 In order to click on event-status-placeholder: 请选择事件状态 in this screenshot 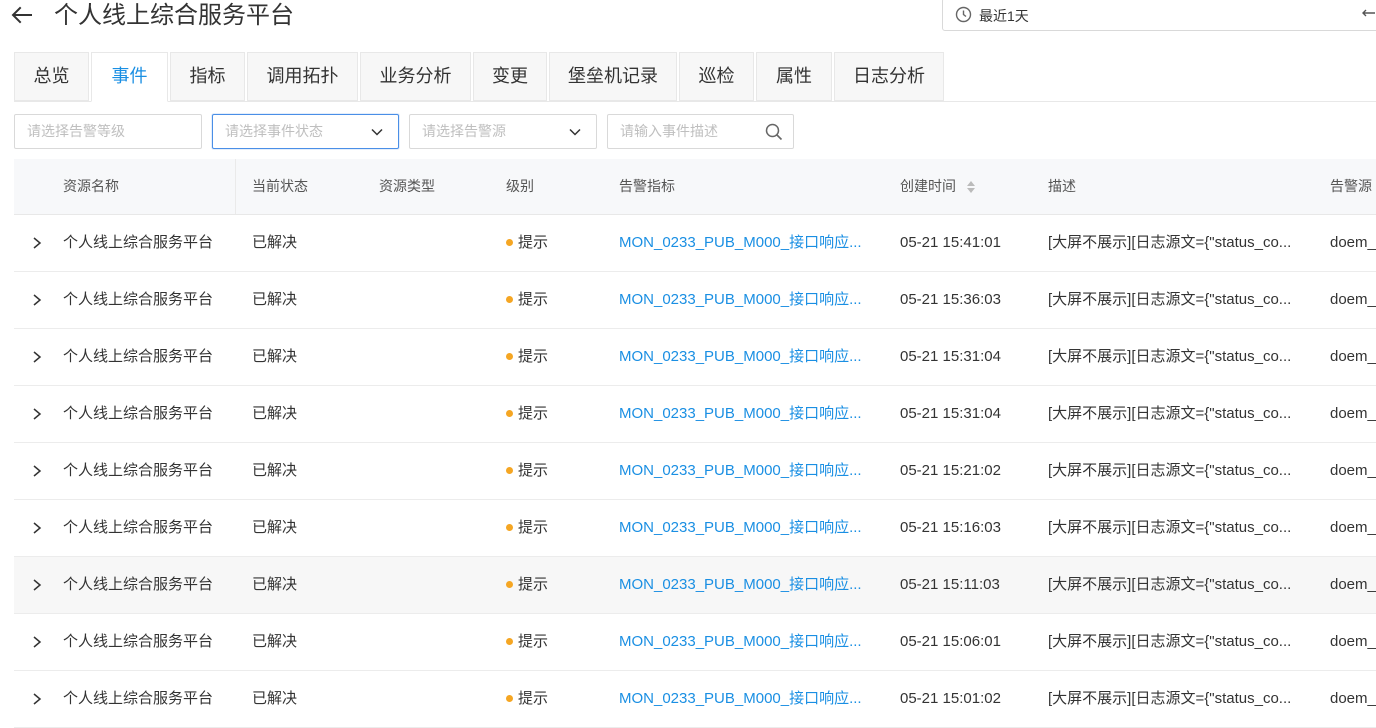, I will do `click(274, 131)`.